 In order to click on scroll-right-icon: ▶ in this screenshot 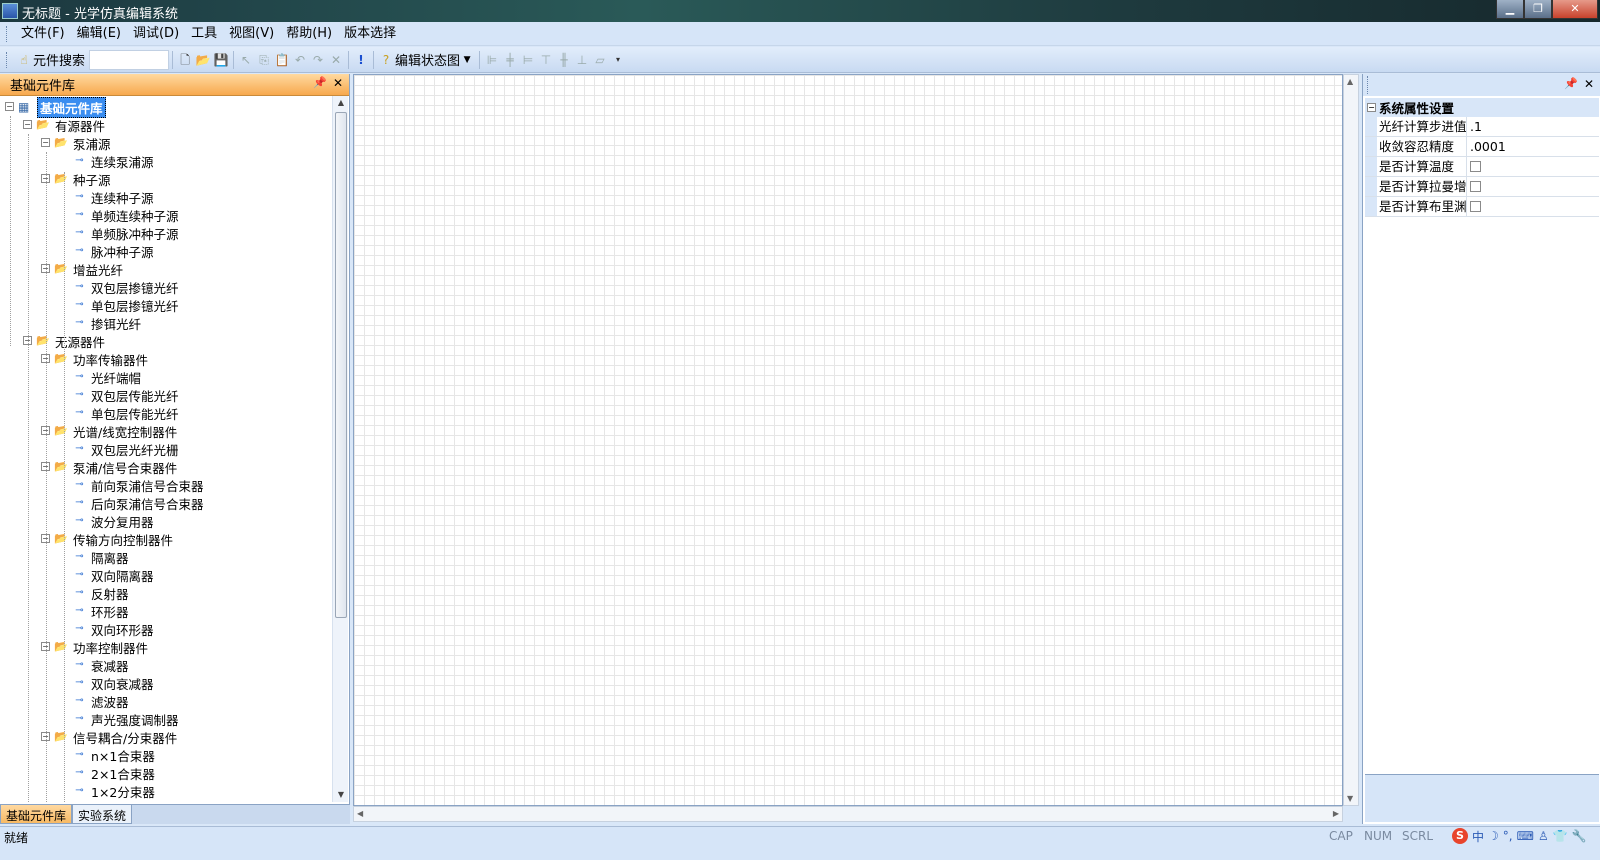, I will do `click(1336, 813)`.